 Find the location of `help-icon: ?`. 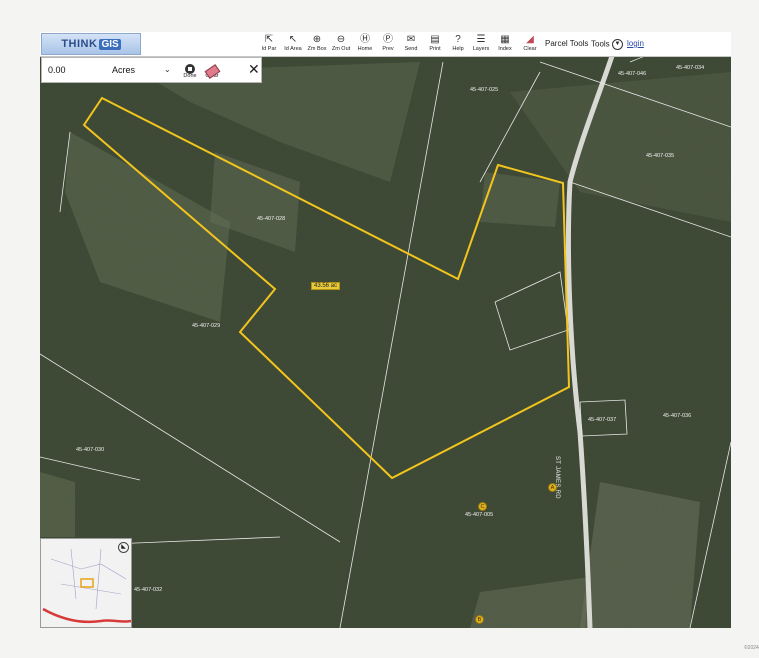

help-icon: ? is located at coordinates (458, 39).